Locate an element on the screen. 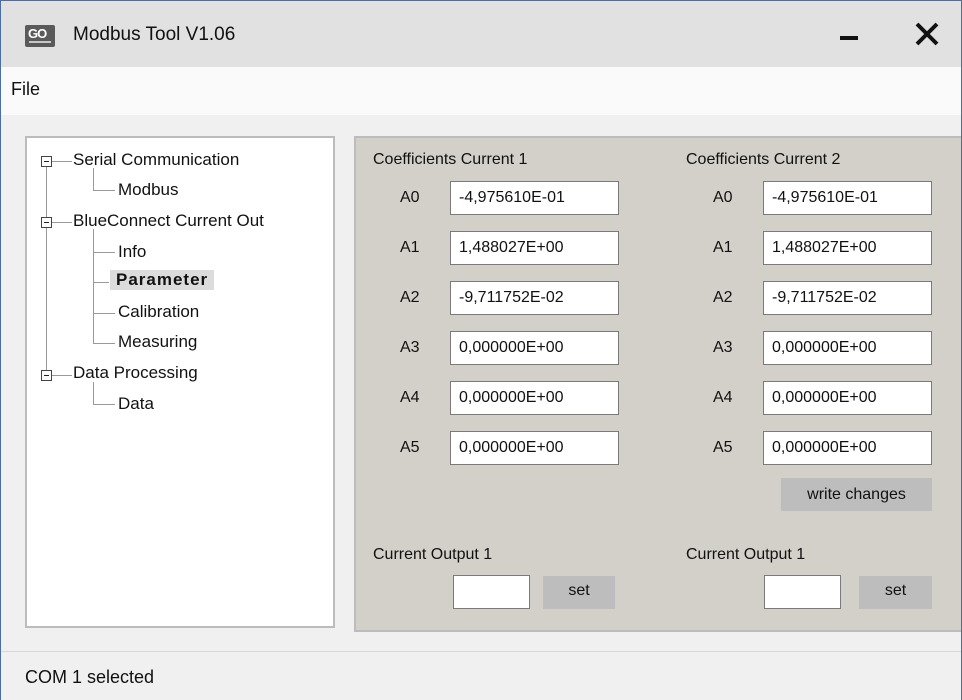  coeff2-a4-input: 0,000000E+00 is located at coordinates (847, 398).